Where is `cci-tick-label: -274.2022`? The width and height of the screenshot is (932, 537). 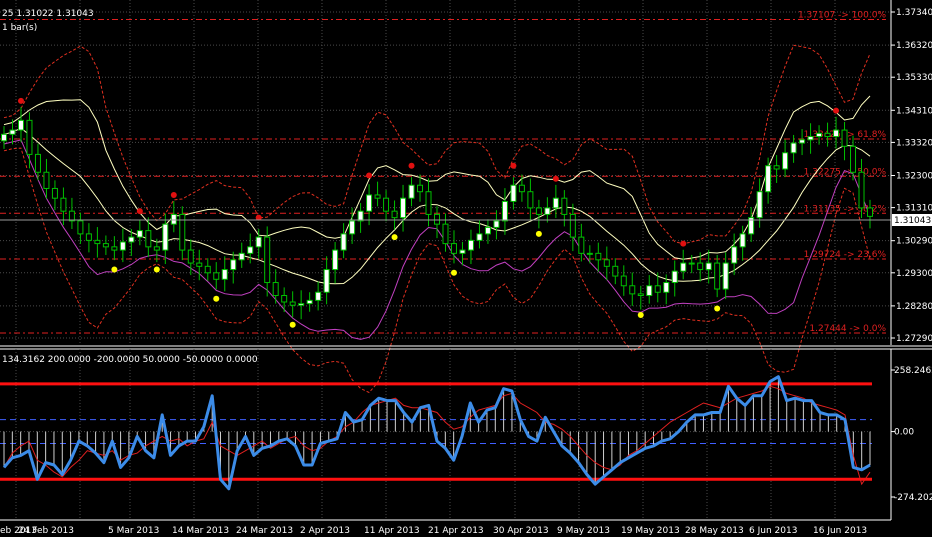 cci-tick-label: -274.2022 is located at coordinates (913, 498).